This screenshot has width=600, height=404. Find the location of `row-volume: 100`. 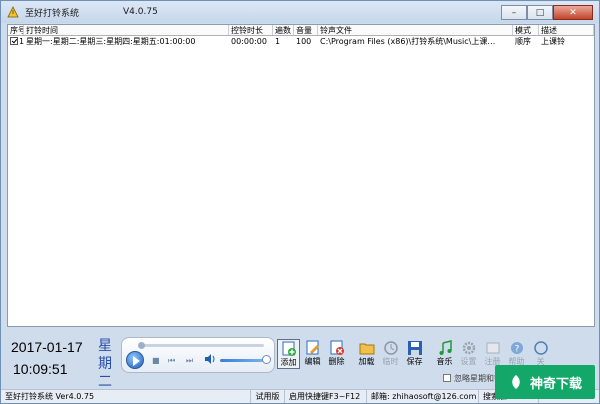

row-volume: 100 is located at coordinates (304, 41).